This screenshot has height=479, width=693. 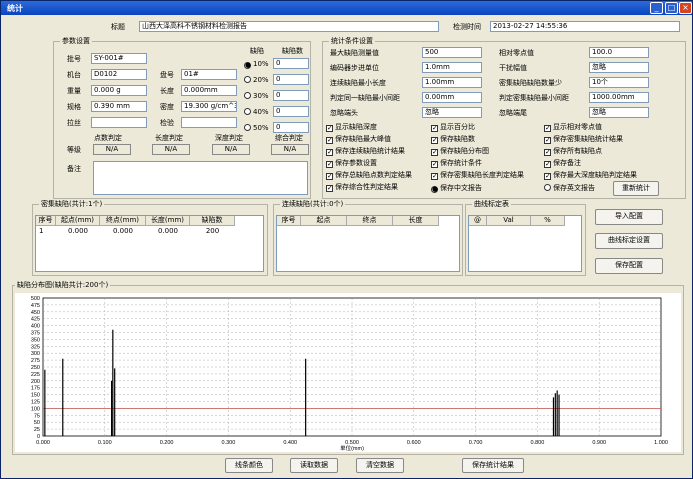 What do you see at coordinates (209, 106) in the screenshot?
I see `density-input: 19.300 g/cm^3` at bounding box center [209, 106].